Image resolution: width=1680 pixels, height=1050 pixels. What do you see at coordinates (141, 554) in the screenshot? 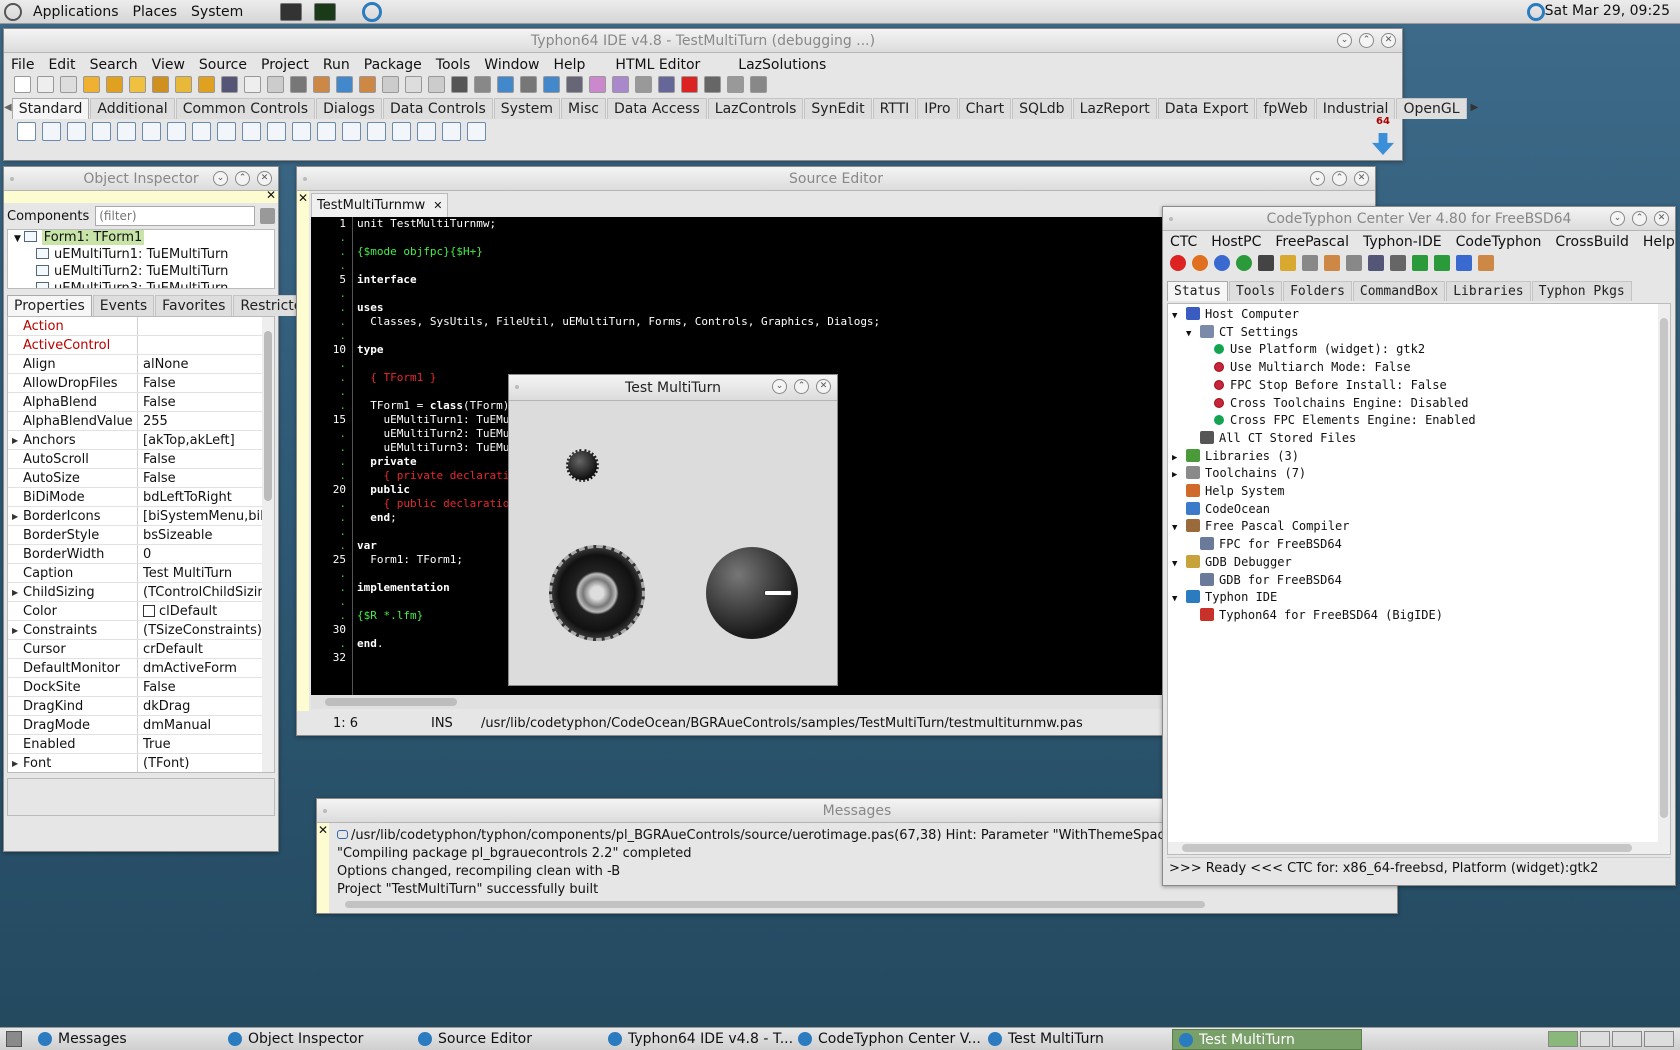
I see `property-row: BorderWidth 0` at bounding box center [141, 554].